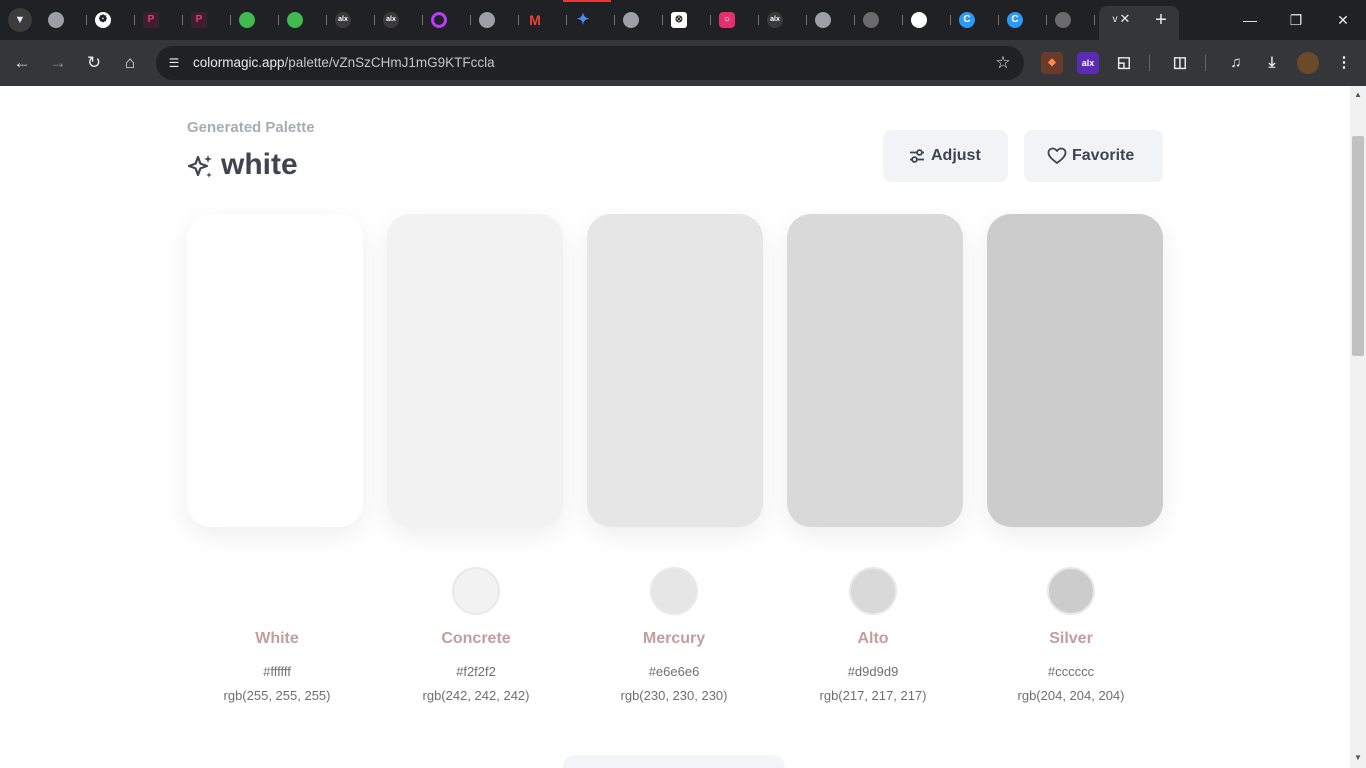 Image resolution: width=1366 pixels, height=768 pixels. What do you see at coordinates (1088, 63) in the screenshot?
I see `extension-alx-icon: alx` at bounding box center [1088, 63].